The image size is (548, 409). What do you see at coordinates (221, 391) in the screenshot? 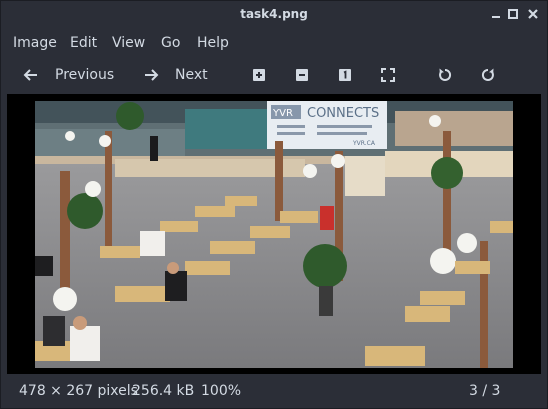
I see `zoom-level: 100%` at bounding box center [221, 391].